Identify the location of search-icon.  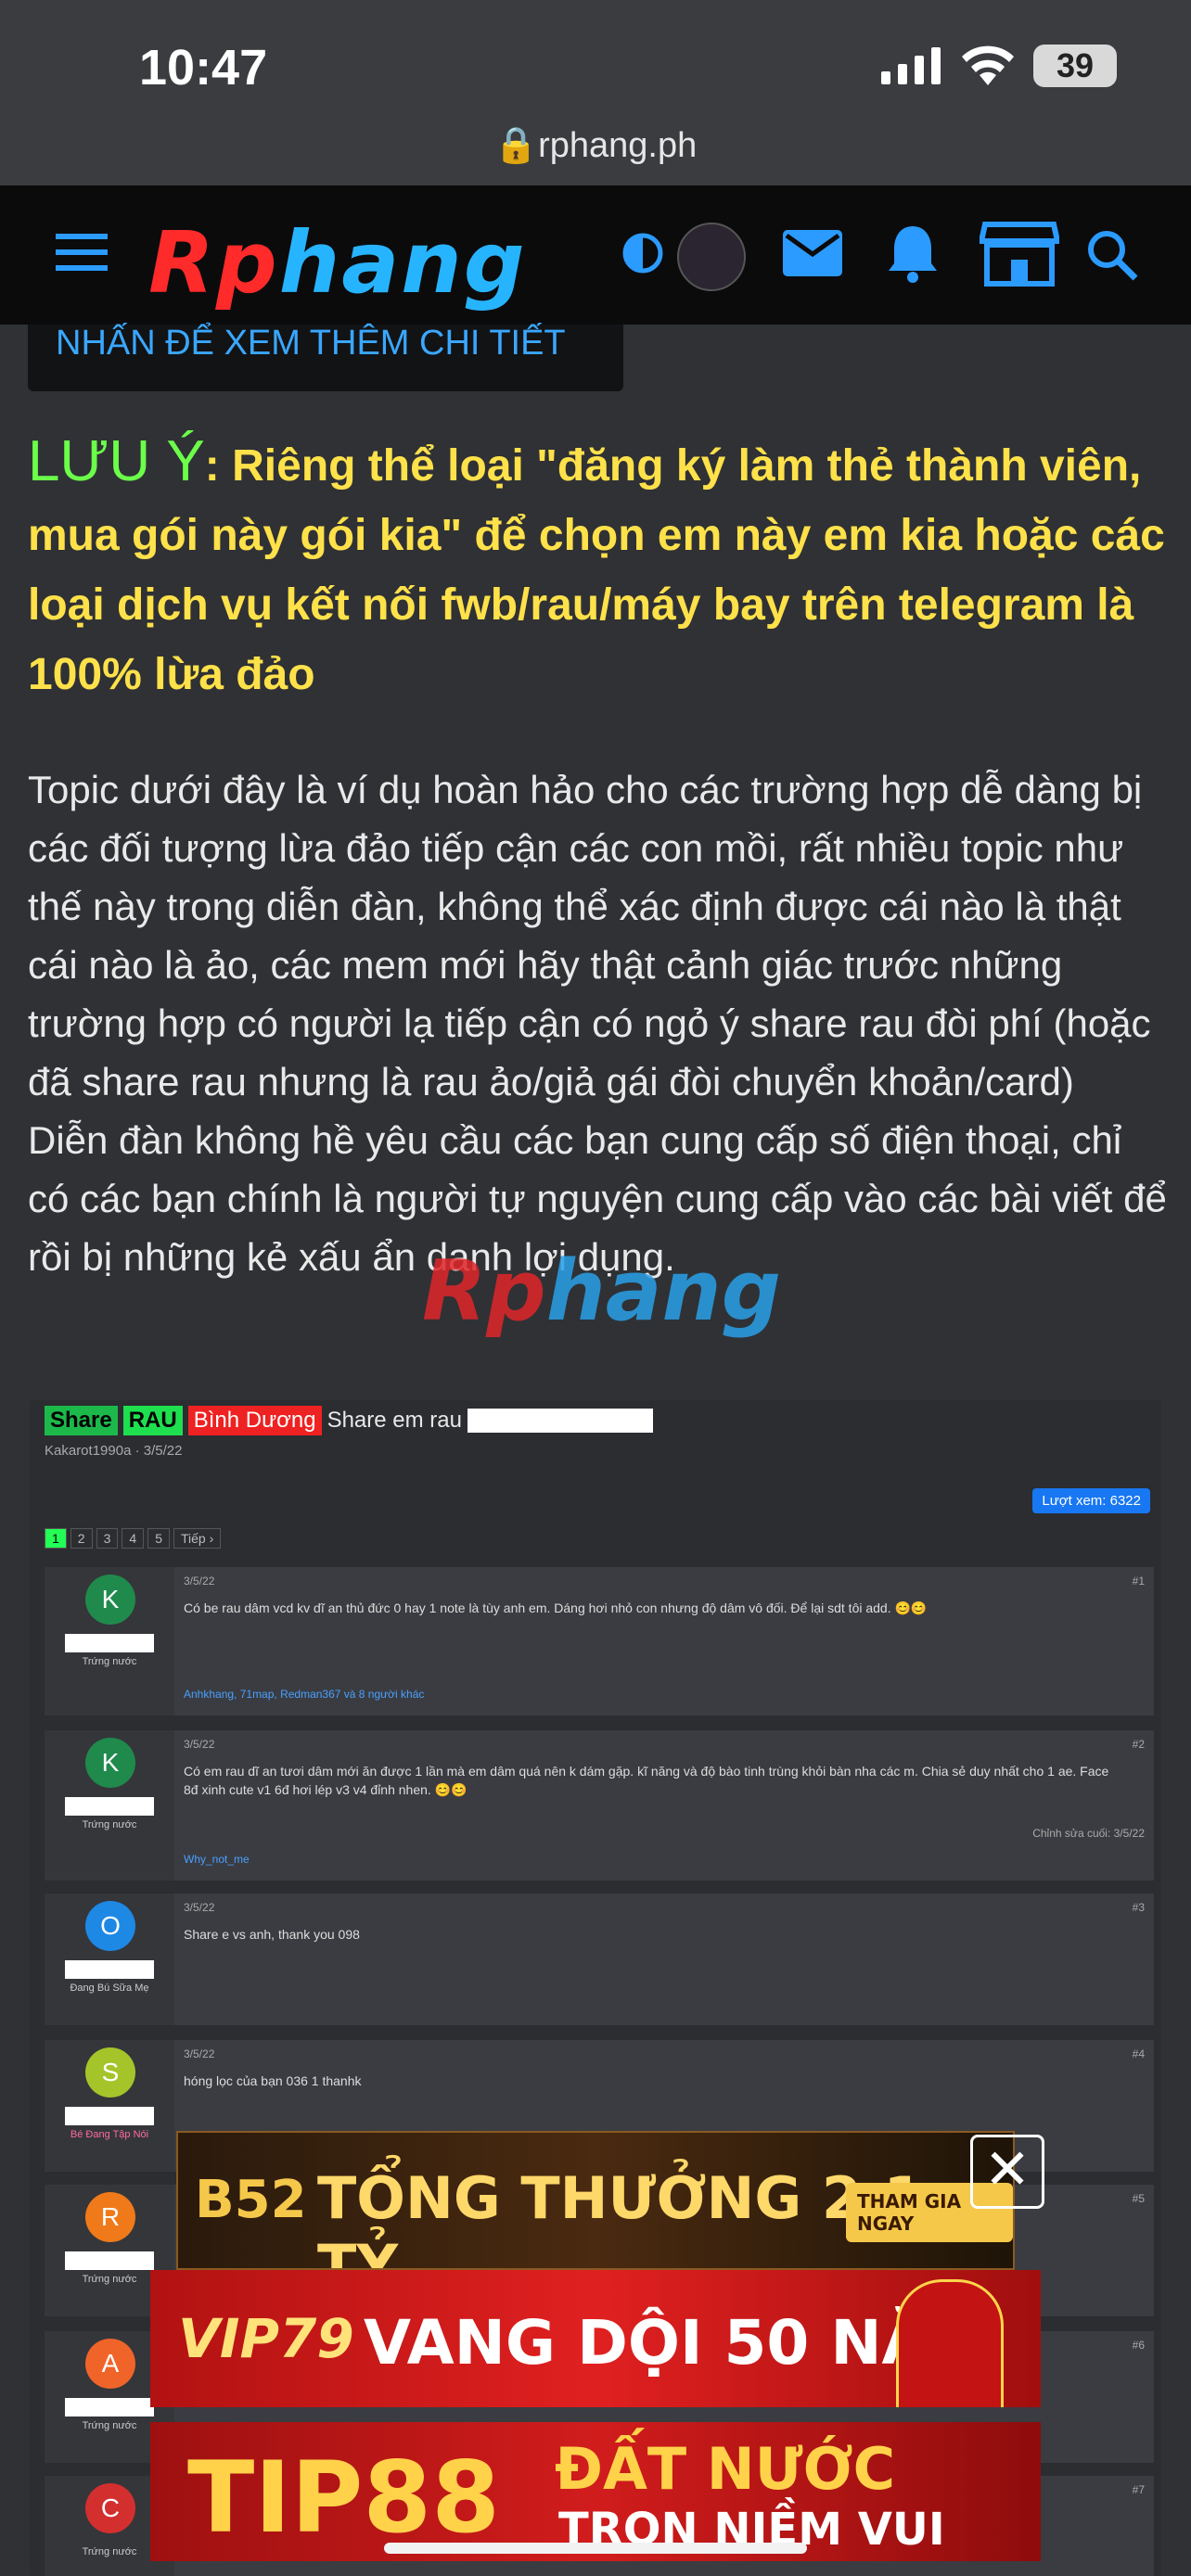
(1112, 255).